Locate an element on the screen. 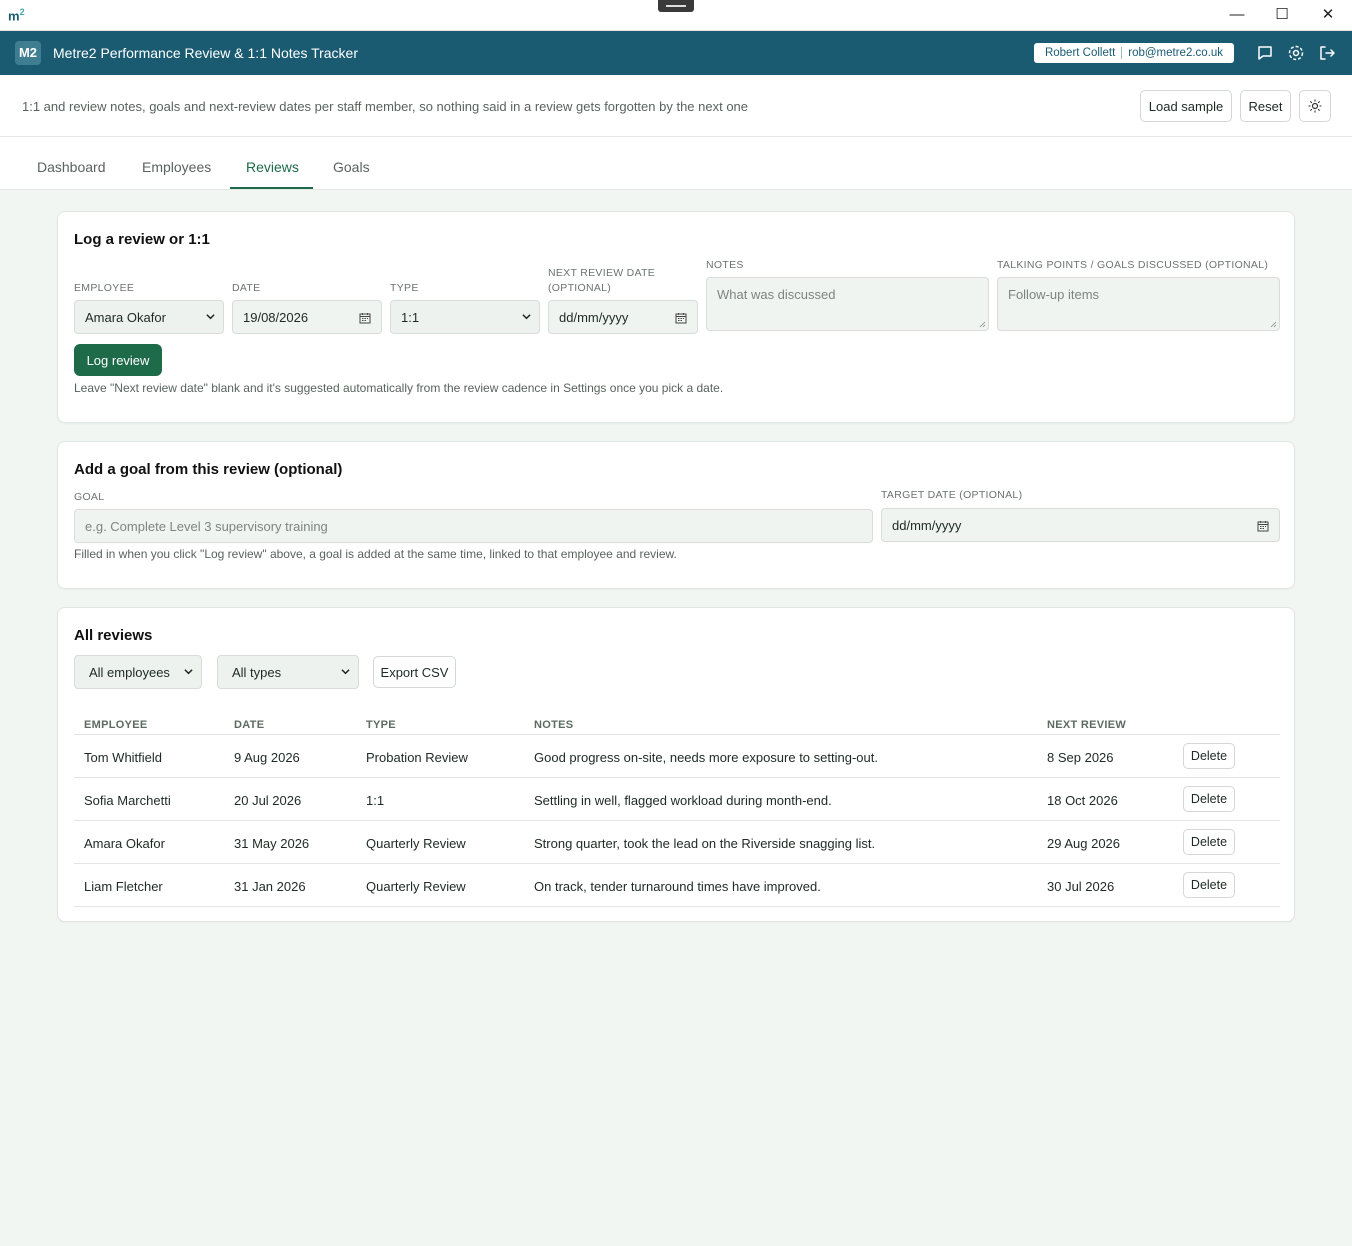  reset-button: Reset is located at coordinates (1265, 106).